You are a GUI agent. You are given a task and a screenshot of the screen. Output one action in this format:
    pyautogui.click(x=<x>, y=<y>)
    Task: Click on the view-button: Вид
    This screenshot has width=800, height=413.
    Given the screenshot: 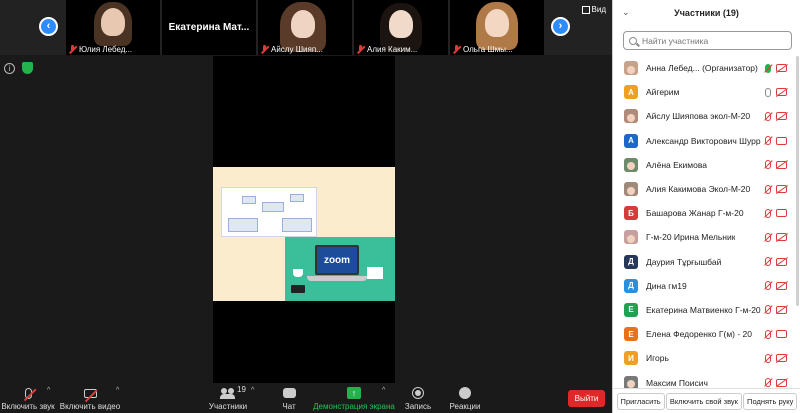 What is the action you would take?
    pyautogui.click(x=593, y=9)
    